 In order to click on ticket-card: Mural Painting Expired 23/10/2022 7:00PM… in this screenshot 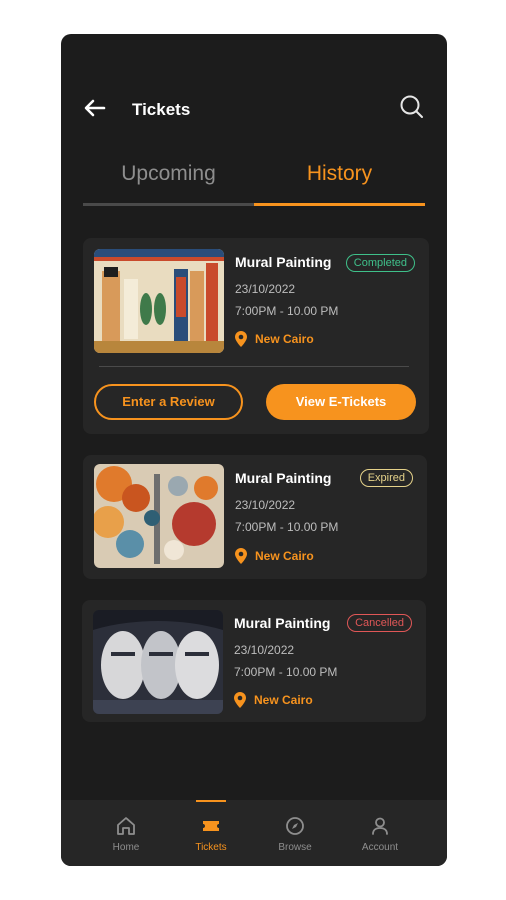, I will do `click(255, 517)`.